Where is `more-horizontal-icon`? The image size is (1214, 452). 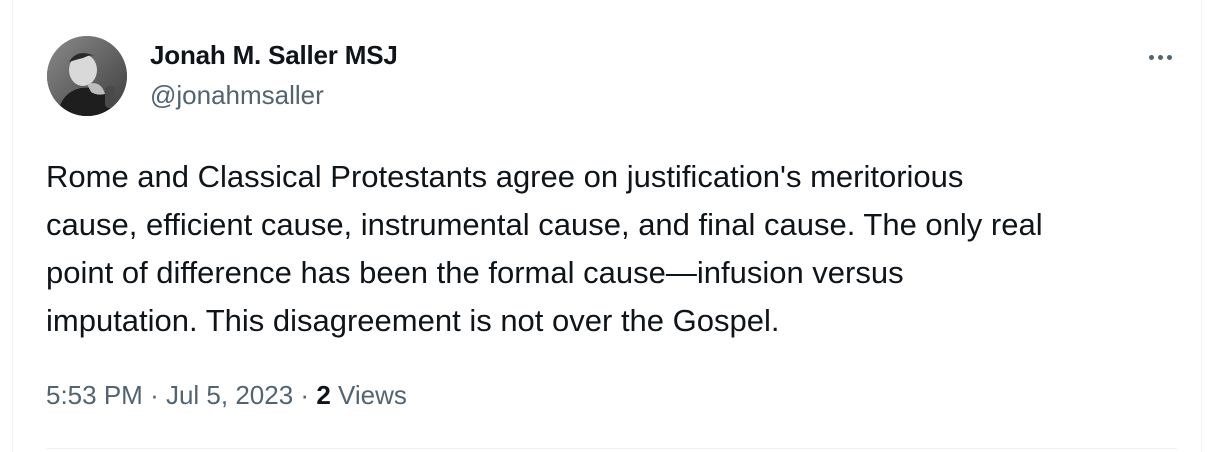 more-horizontal-icon is located at coordinates (1151, 57).